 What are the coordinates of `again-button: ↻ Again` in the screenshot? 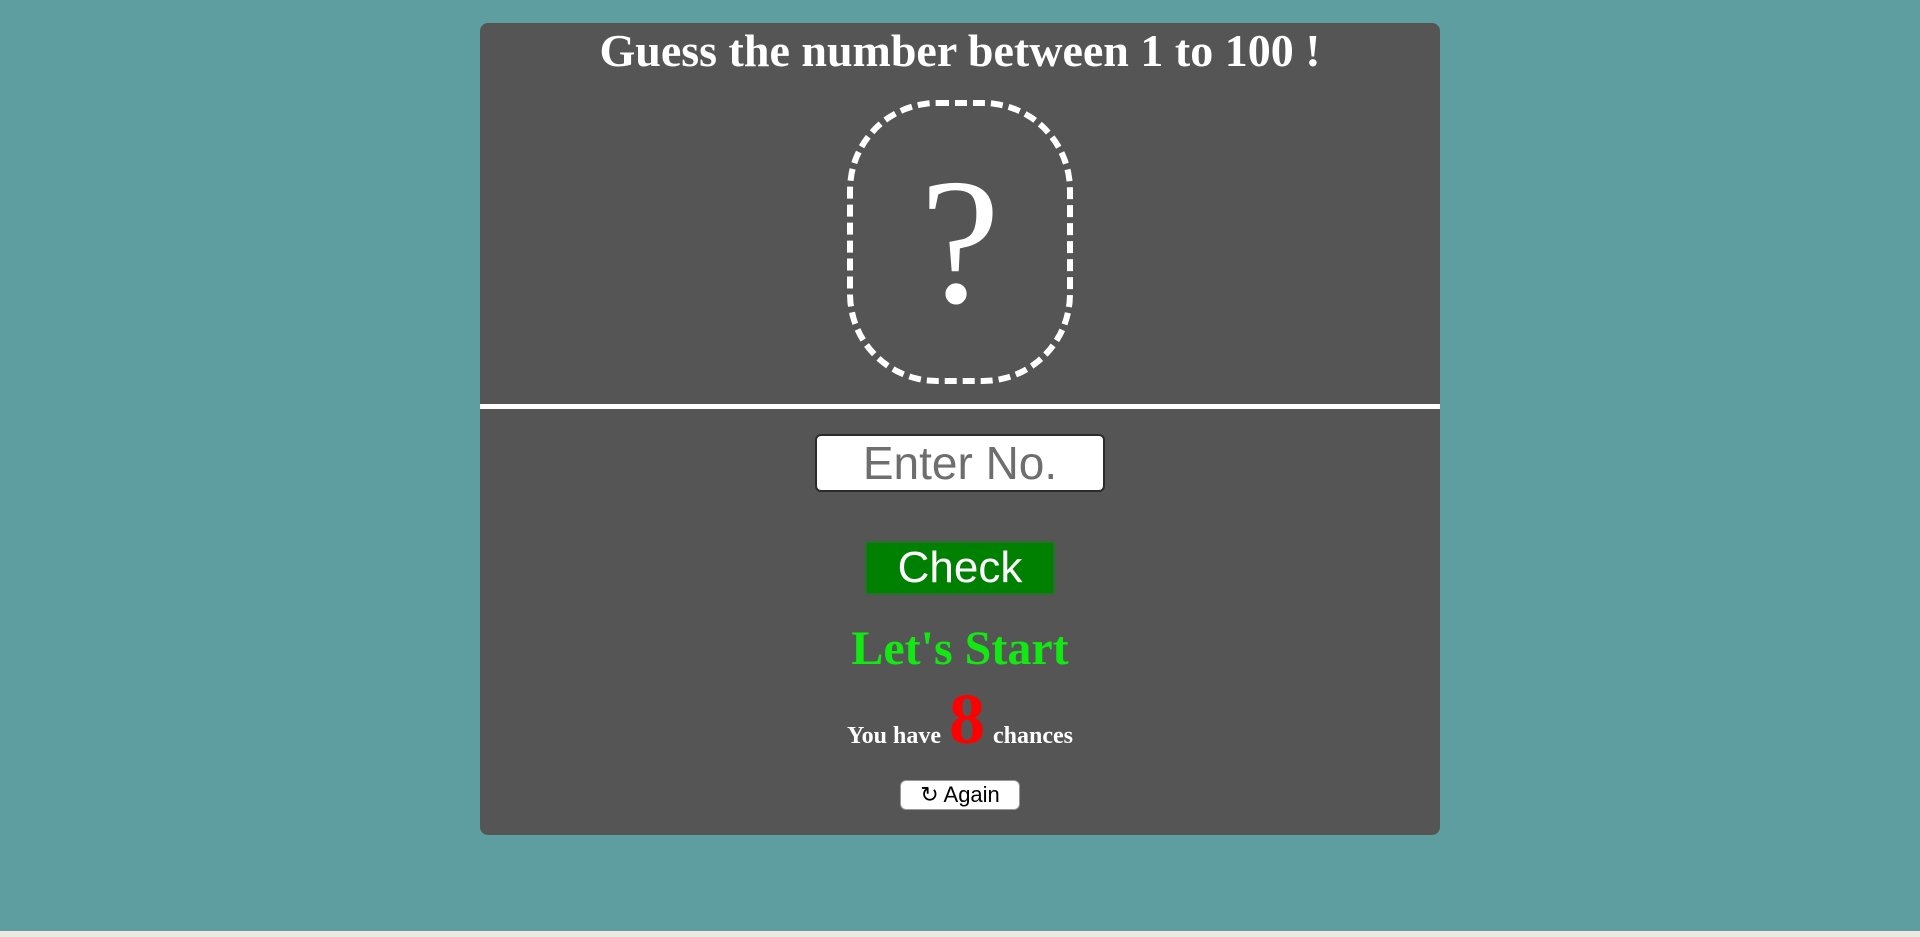 It's located at (960, 795).